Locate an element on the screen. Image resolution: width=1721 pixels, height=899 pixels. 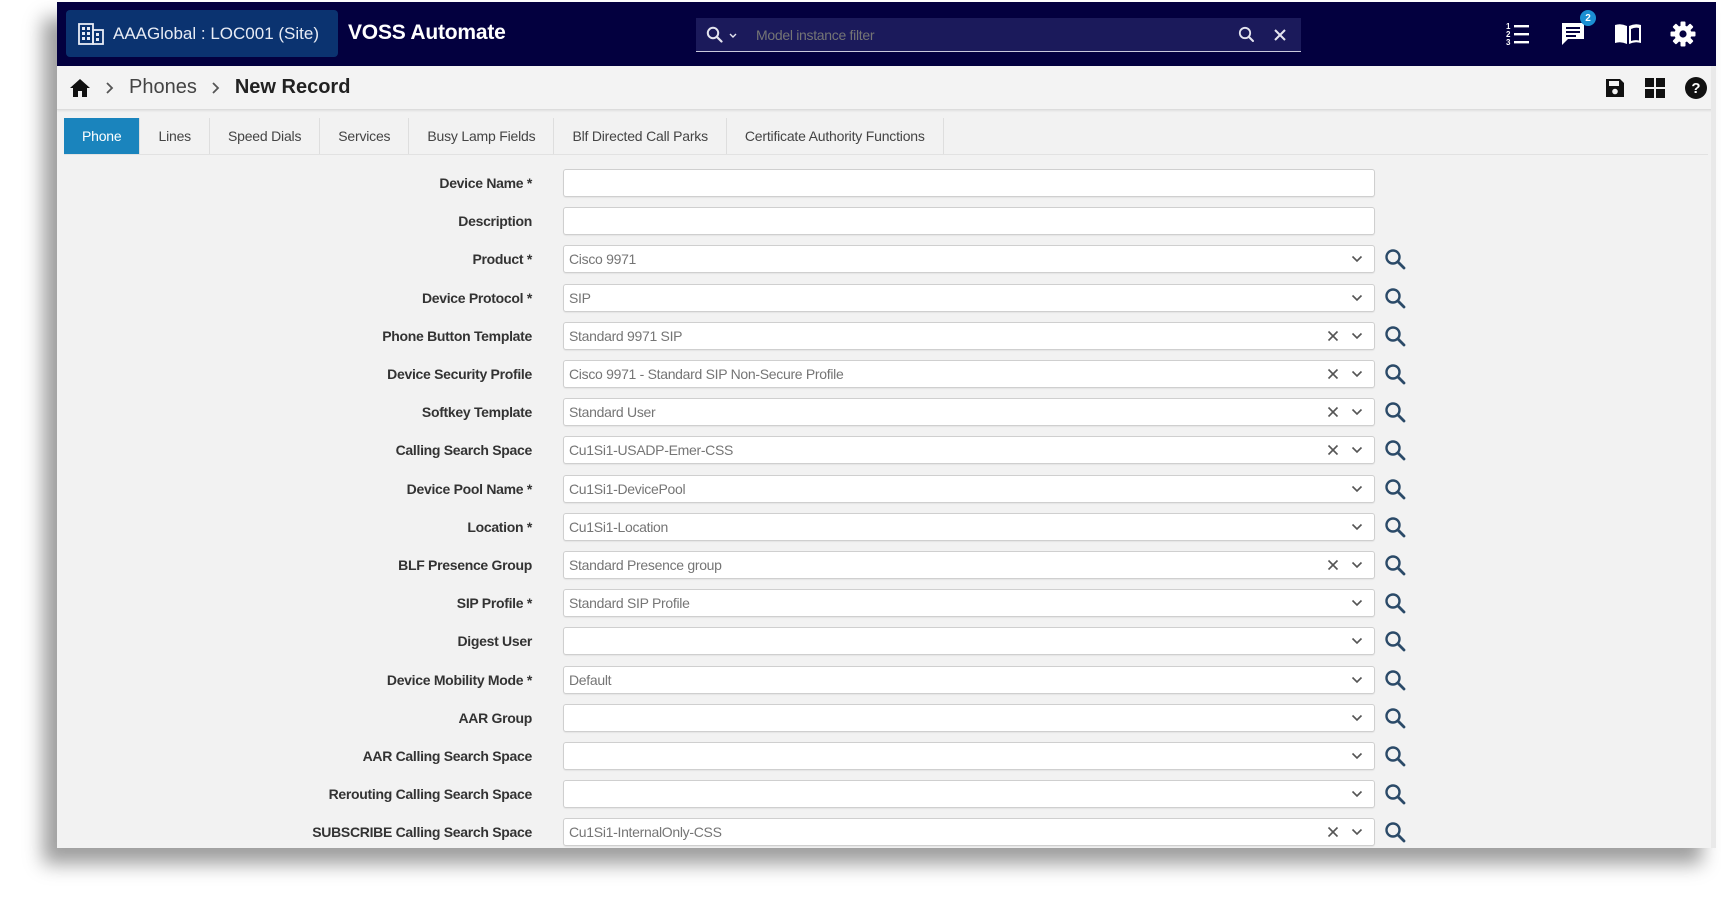
app-title: VOSS Automate is located at coordinates (427, 32).